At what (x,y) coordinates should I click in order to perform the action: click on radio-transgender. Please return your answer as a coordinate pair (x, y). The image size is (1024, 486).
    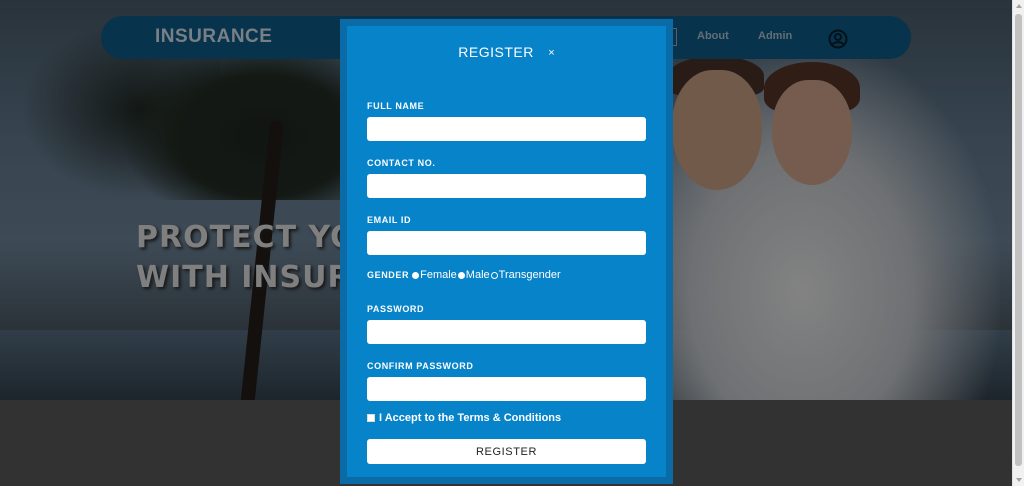
    Looking at the image, I should click on (494, 275).